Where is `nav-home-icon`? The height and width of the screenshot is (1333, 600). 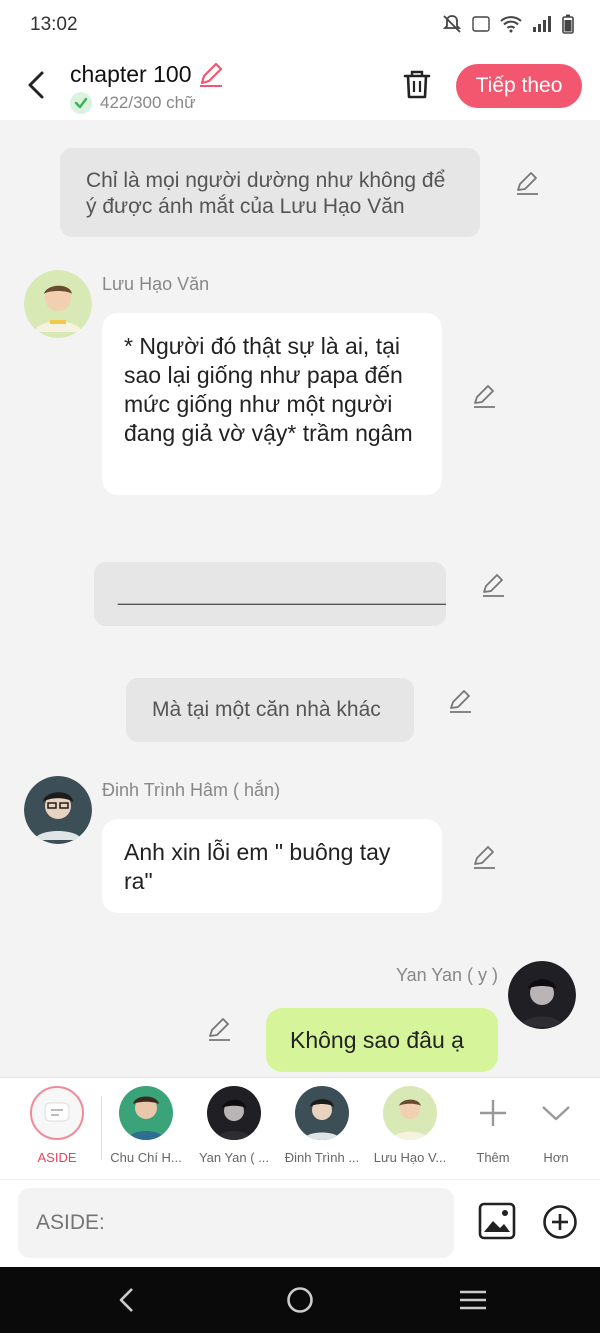 nav-home-icon is located at coordinates (300, 1300).